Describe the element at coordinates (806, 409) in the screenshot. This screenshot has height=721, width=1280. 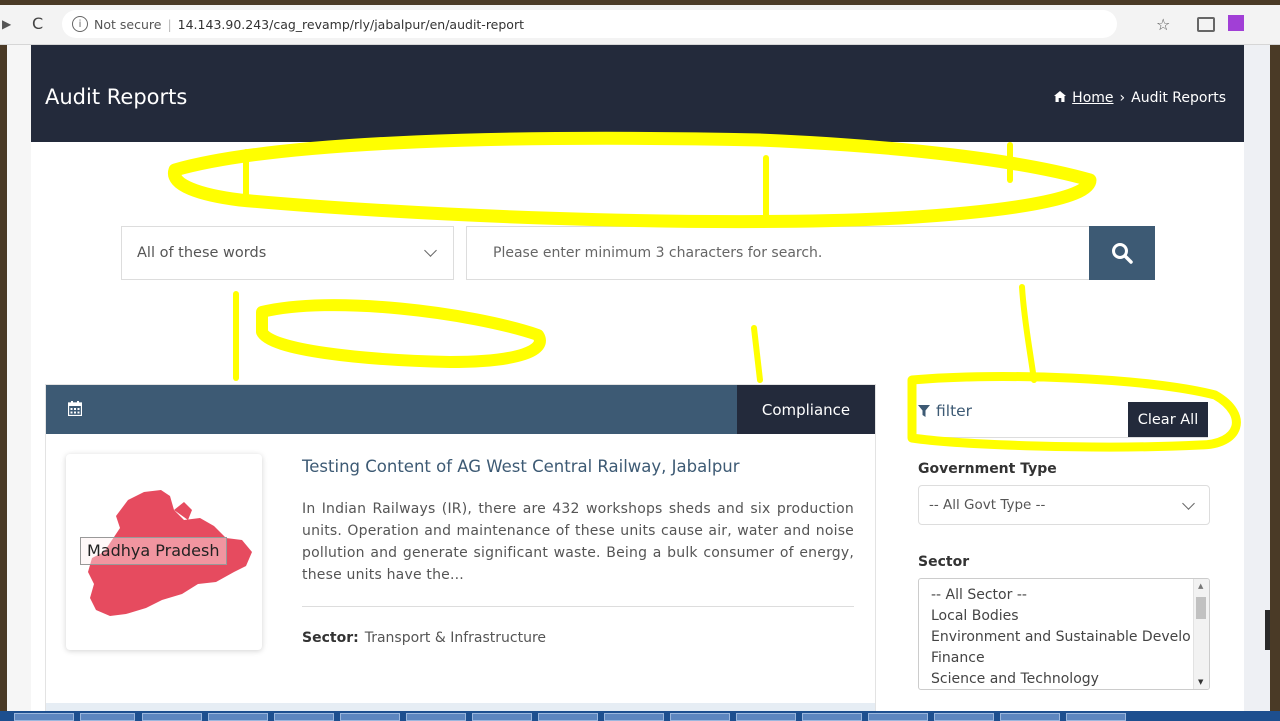
I see `category-badge: Compliance` at that location.